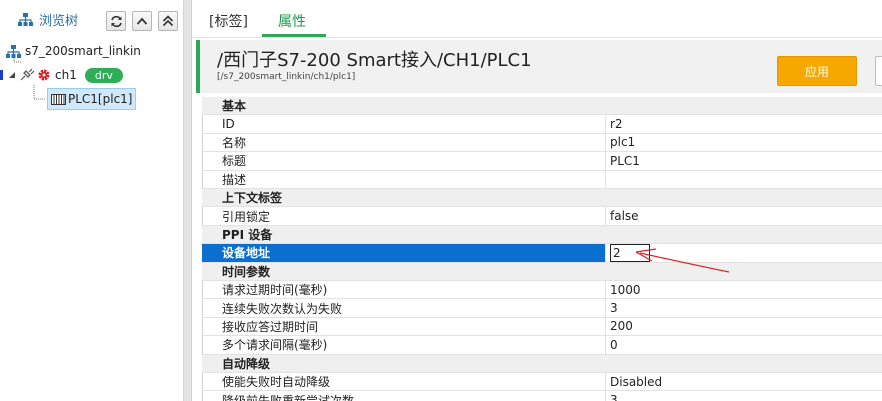 This screenshot has width=882, height=401. I want to click on property-name: 接收应答过期时间, so click(404, 326).